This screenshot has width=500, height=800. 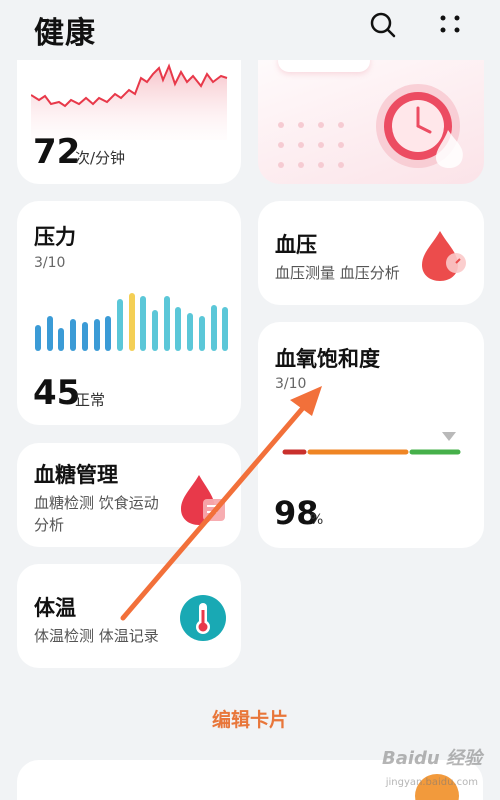 What do you see at coordinates (65, 33) in the screenshot?
I see `page-title: 健康` at bounding box center [65, 33].